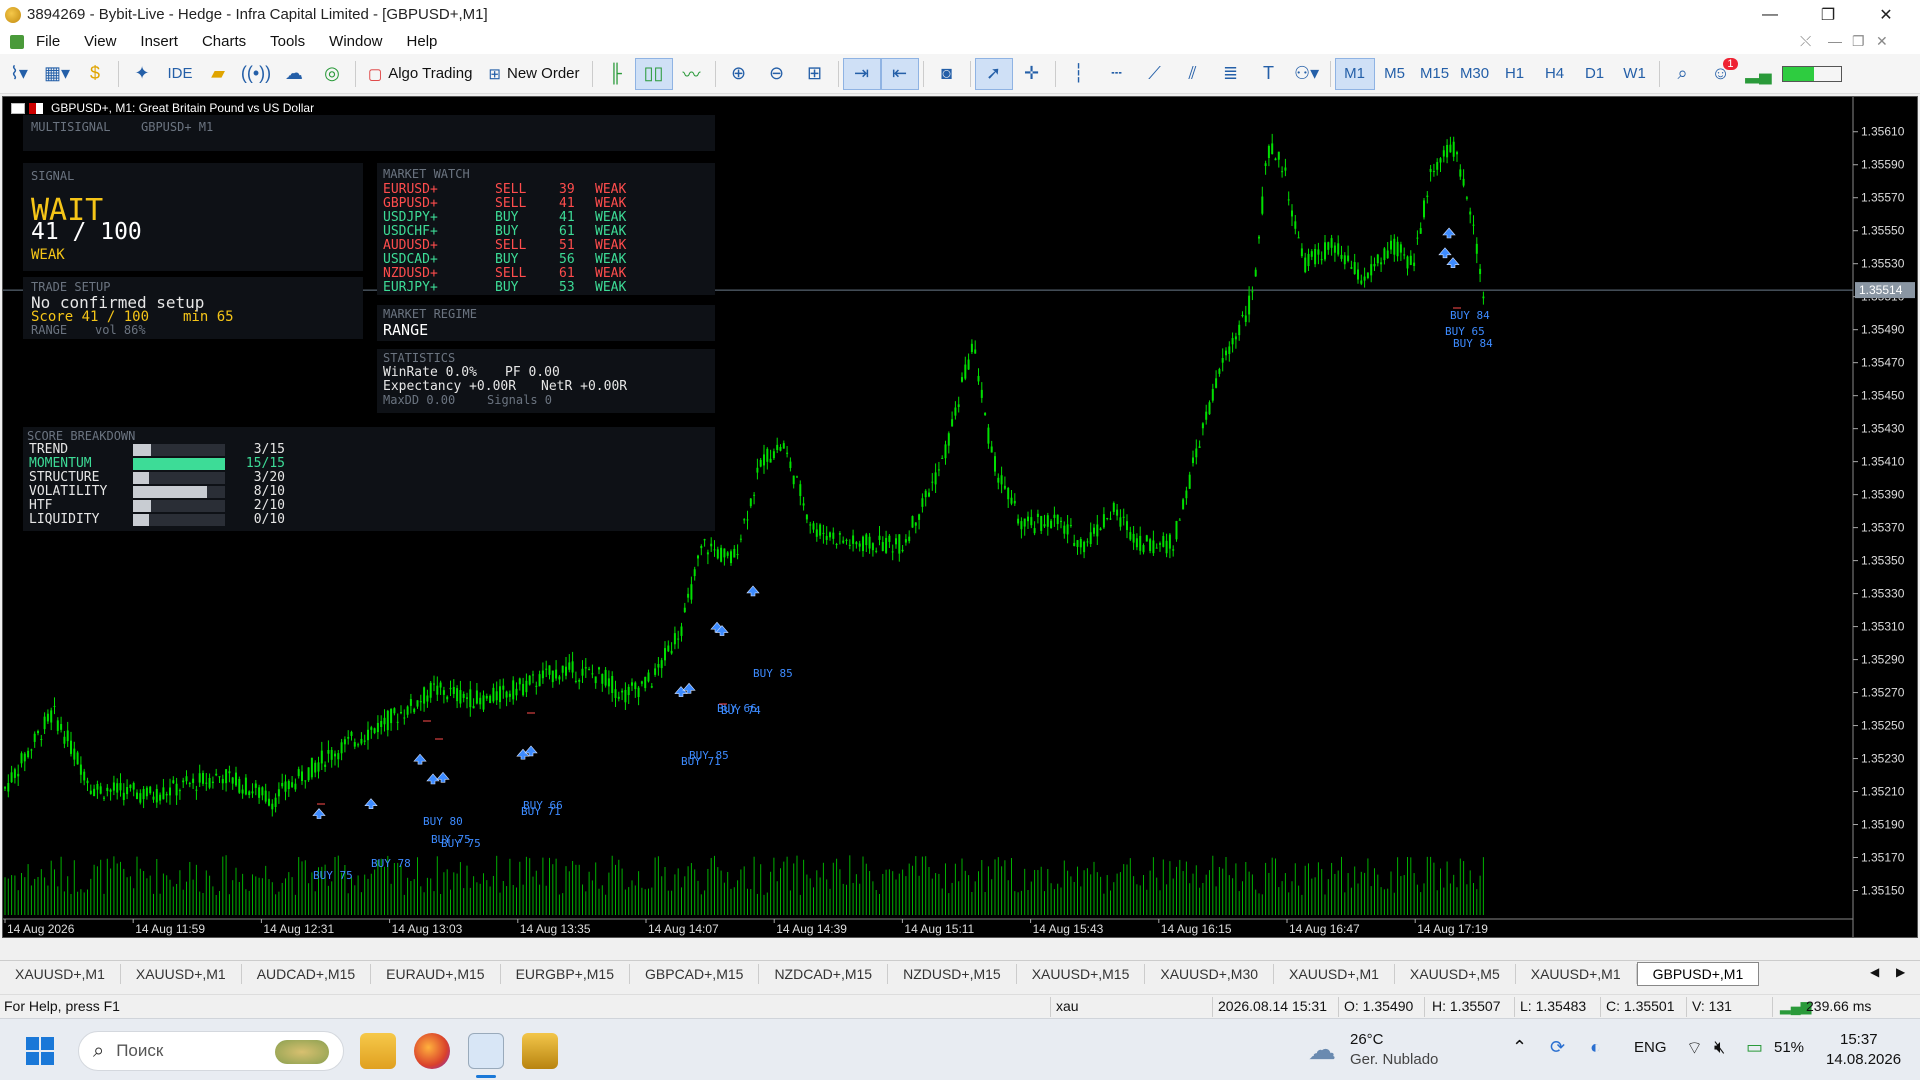 Image resolution: width=1920 pixels, height=1080 pixels. What do you see at coordinates (1683, 74) in the screenshot?
I see `search-icon: ⌕` at bounding box center [1683, 74].